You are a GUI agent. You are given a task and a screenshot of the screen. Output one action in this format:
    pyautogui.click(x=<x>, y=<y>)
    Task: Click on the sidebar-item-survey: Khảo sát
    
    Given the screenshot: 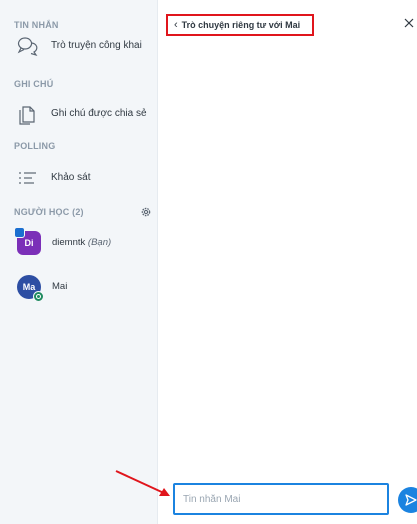 What is the action you would take?
    pyautogui.click(x=79, y=178)
    